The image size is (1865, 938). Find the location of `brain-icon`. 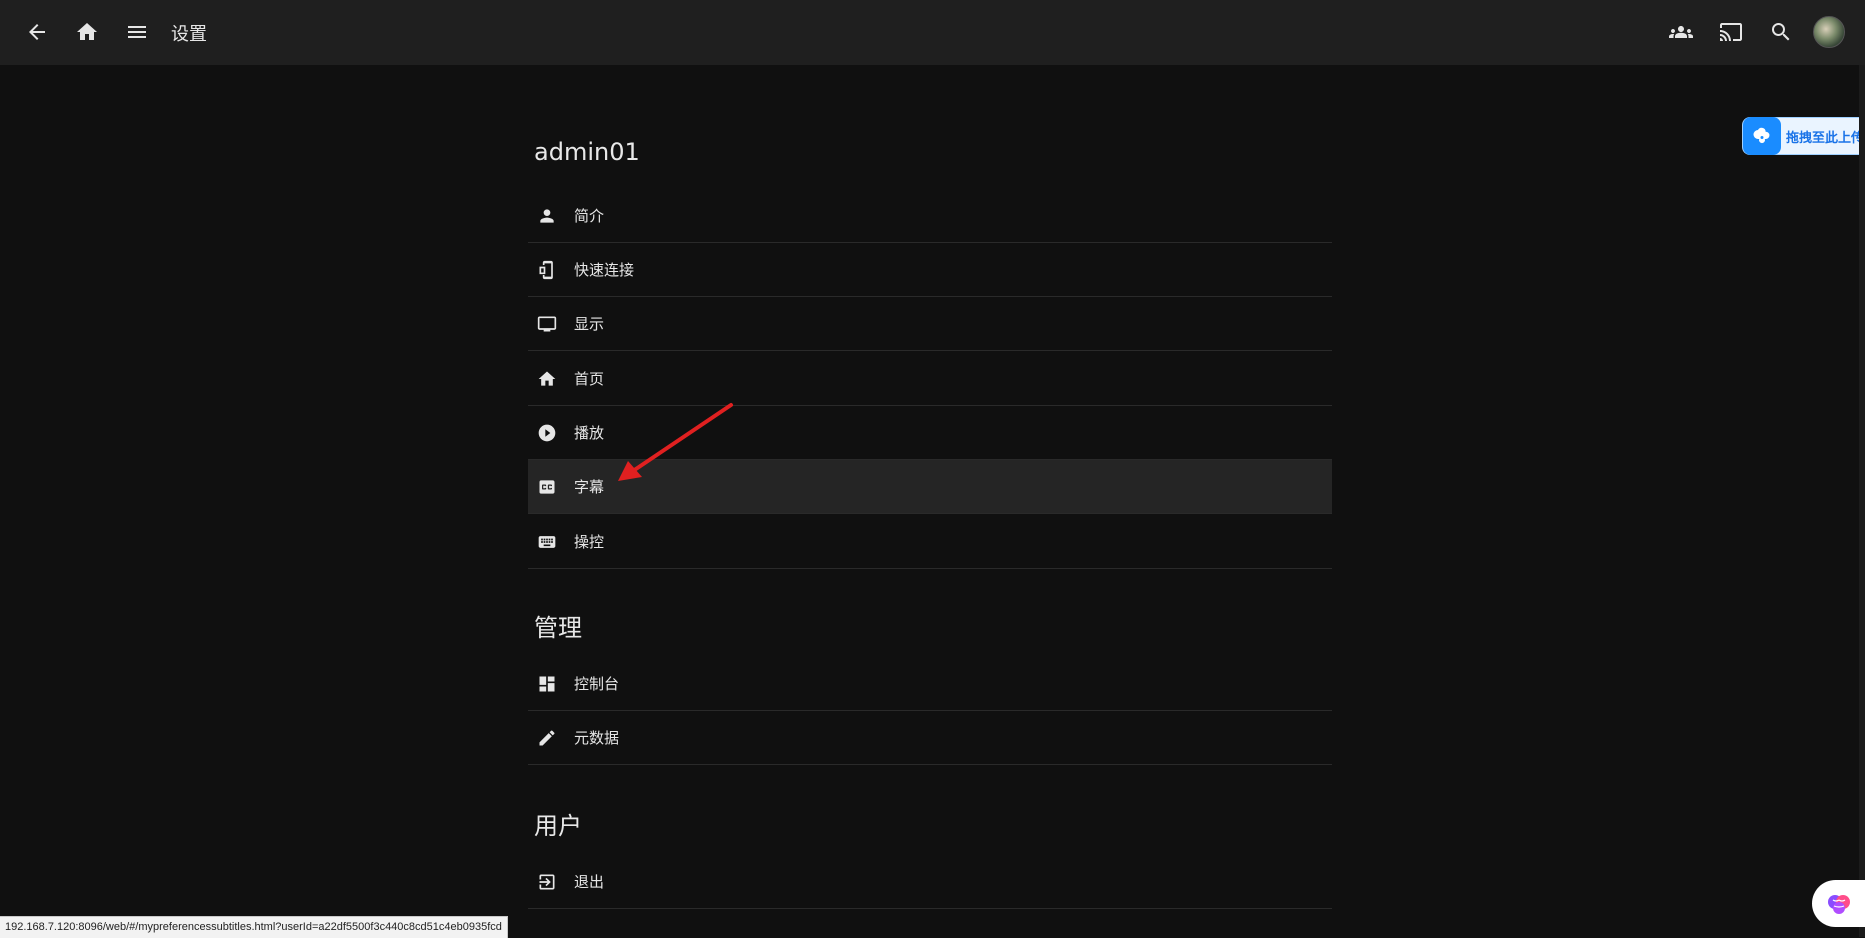

brain-icon is located at coordinates (1838, 904).